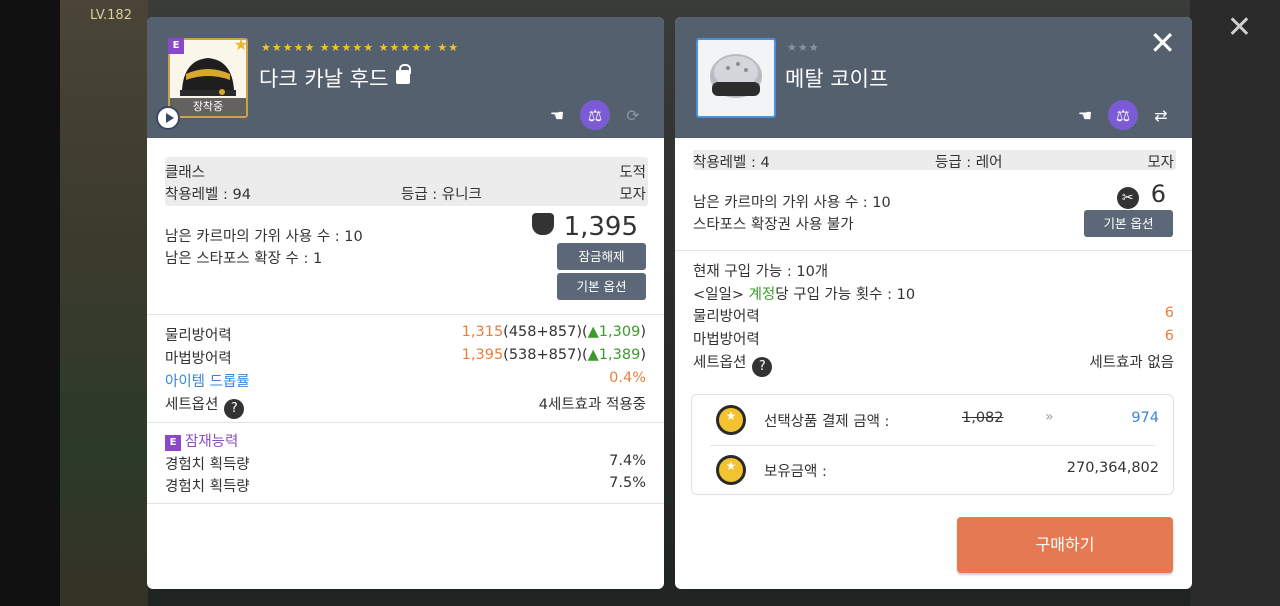  I want to click on star-force-icon: ⟳, so click(633, 115).